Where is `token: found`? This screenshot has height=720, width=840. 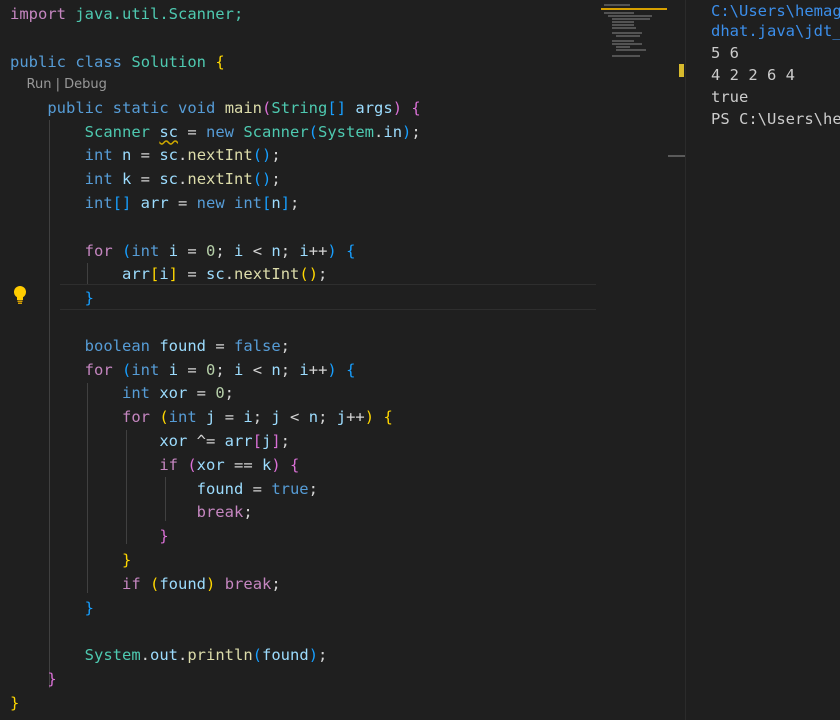
token: found is located at coordinates (285, 655).